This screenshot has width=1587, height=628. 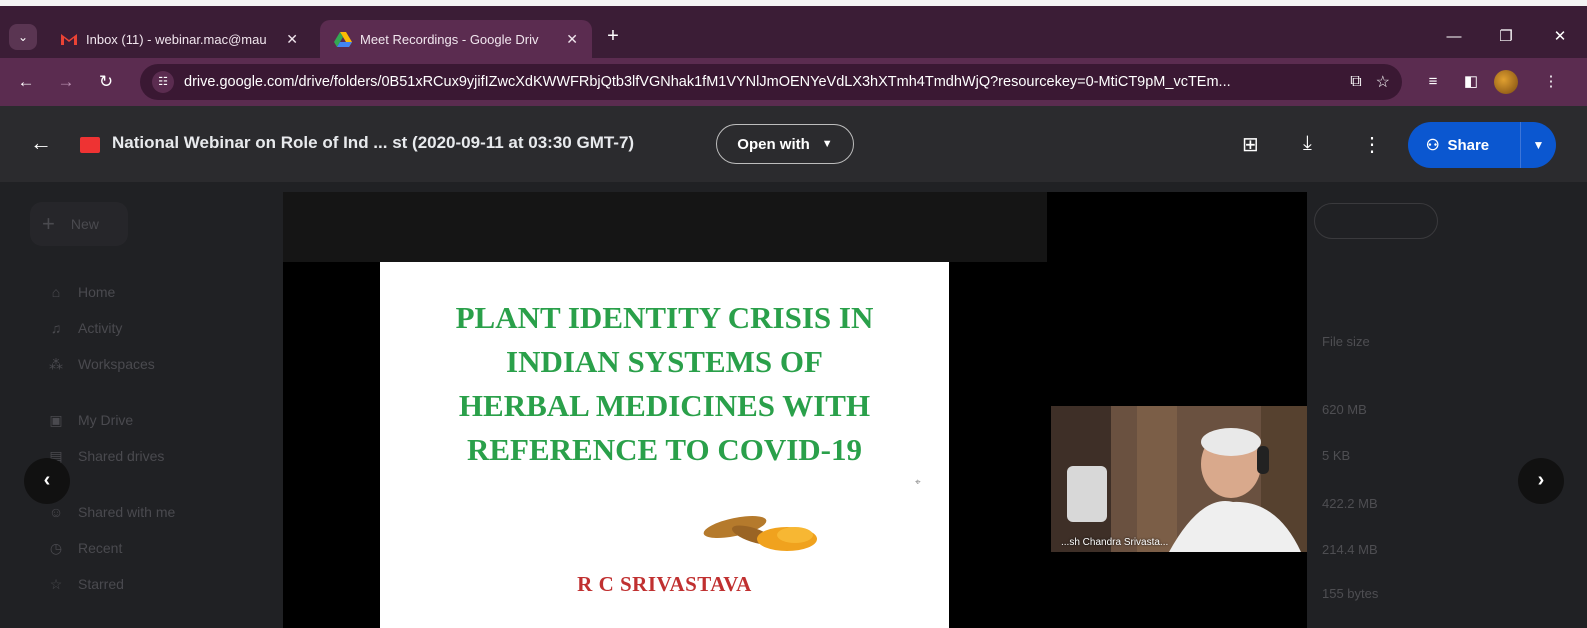 What do you see at coordinates (56, 420) in the screenshot?
I see `drive-icon: ▣` at bounding box center [56, 420].